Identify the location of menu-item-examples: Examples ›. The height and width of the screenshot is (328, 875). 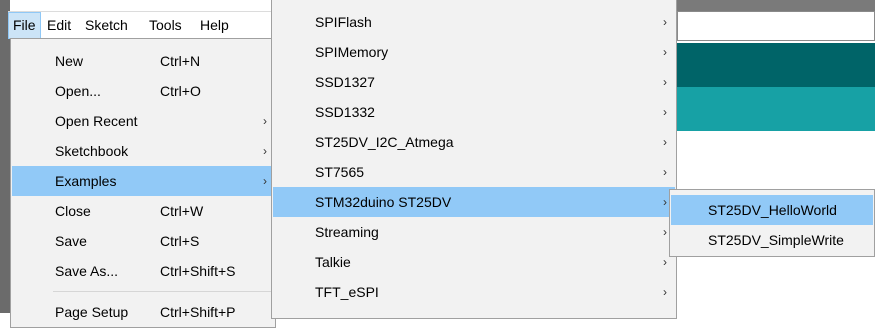
(143, 181).